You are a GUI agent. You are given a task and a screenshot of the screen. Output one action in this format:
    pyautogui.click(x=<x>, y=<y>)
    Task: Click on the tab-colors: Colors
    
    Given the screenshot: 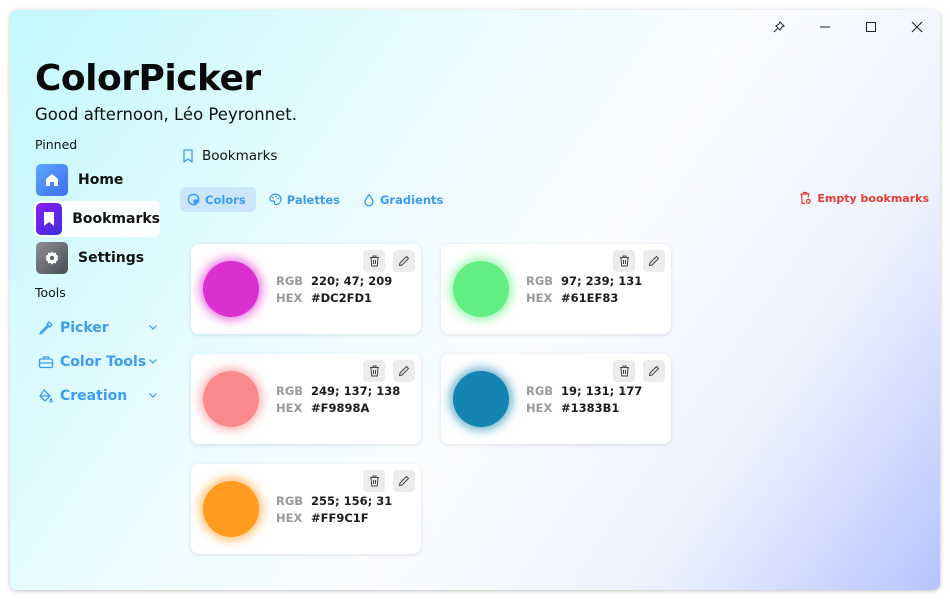 What is the action you would take?
    pyautogui.click(x=218, y=199)
    